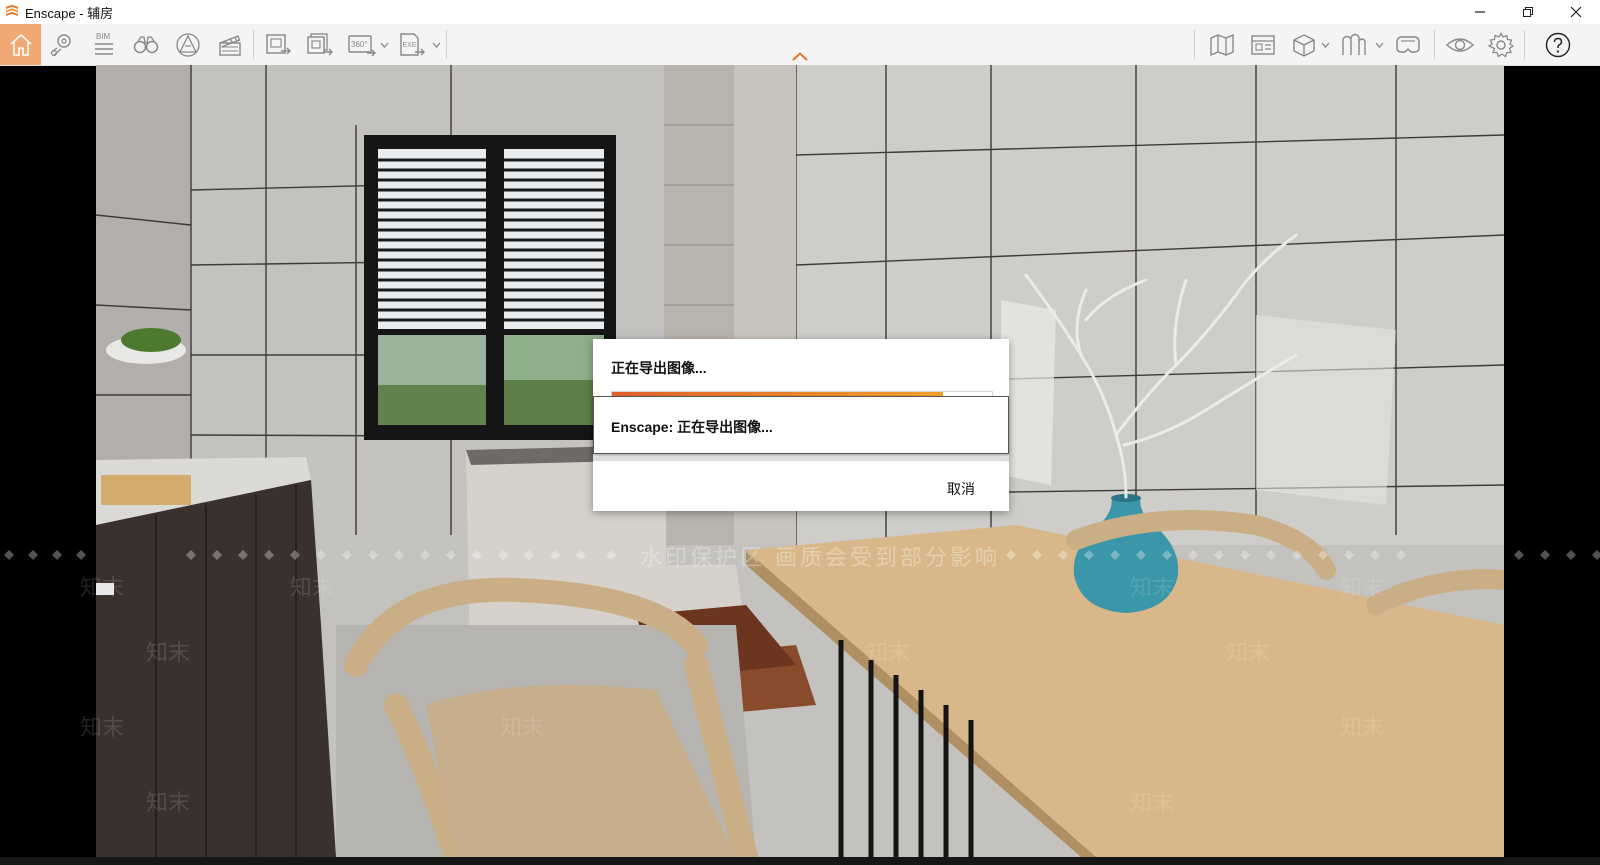 The height and width of the screenshot is (865, 1600). I want to click on panorama-icon: 360°, so click(362, 45).